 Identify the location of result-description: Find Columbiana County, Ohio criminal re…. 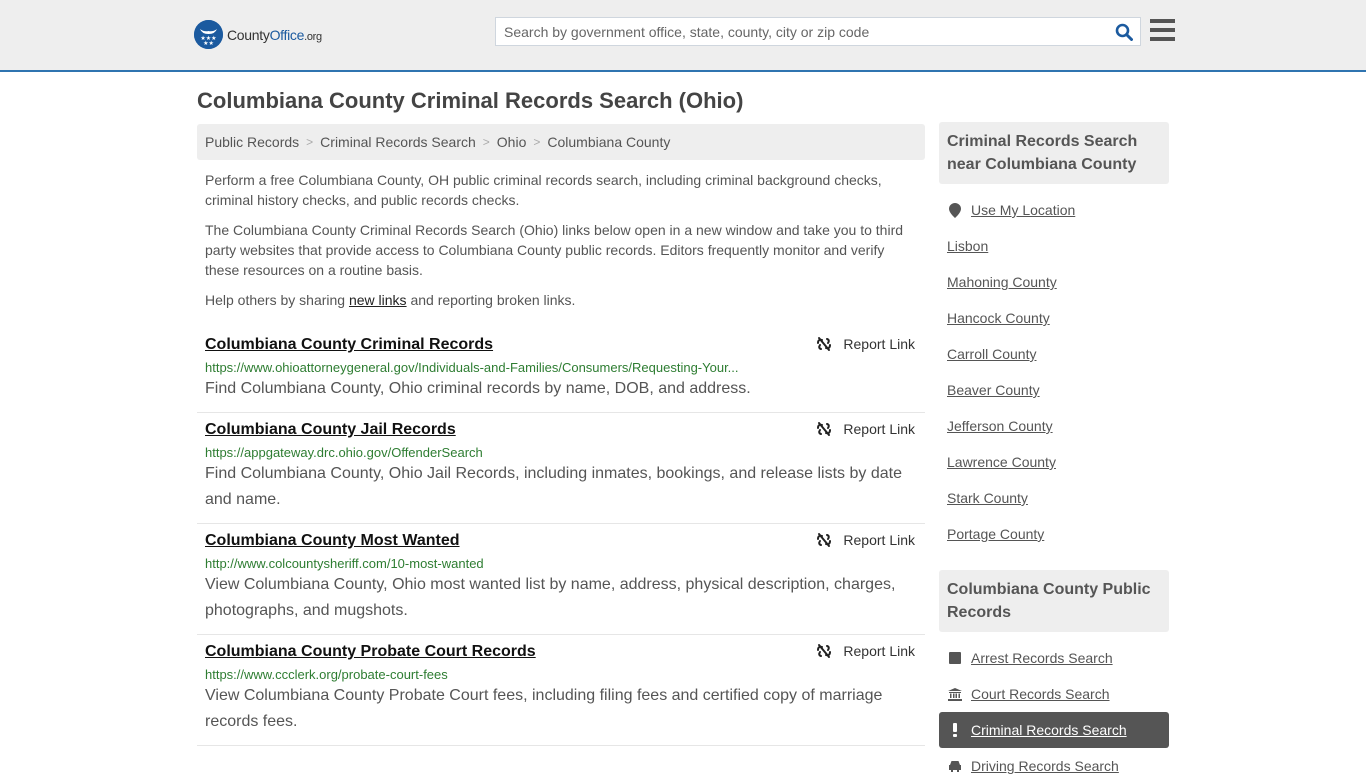
(478, 388).